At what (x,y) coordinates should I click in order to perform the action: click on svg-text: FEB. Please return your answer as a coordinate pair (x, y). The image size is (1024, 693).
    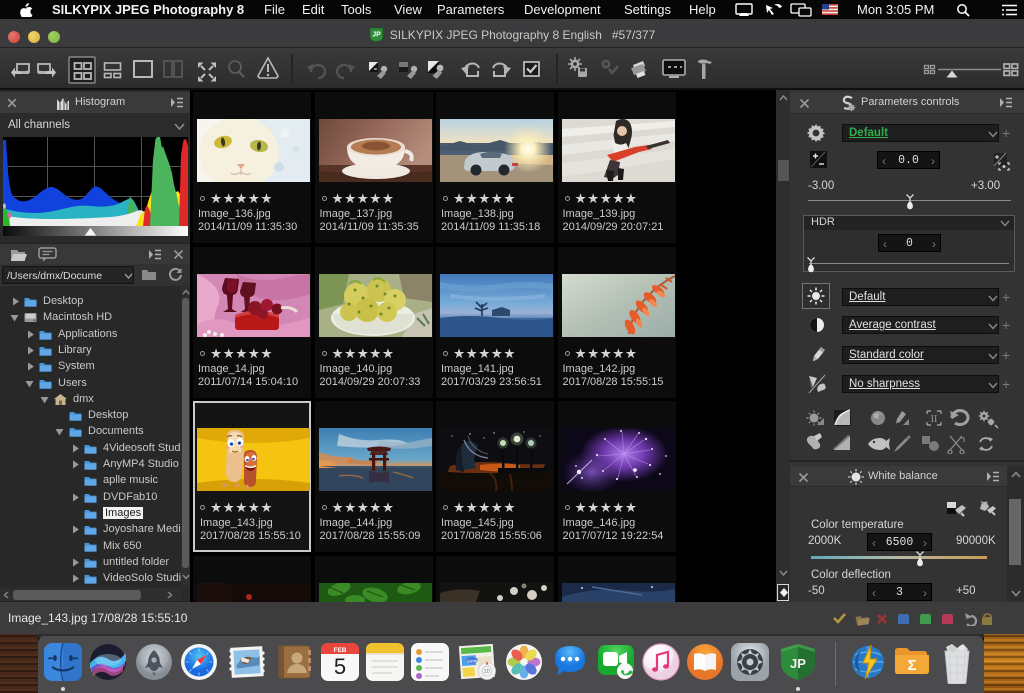
    Looking at the image, I should click on (340, 650).